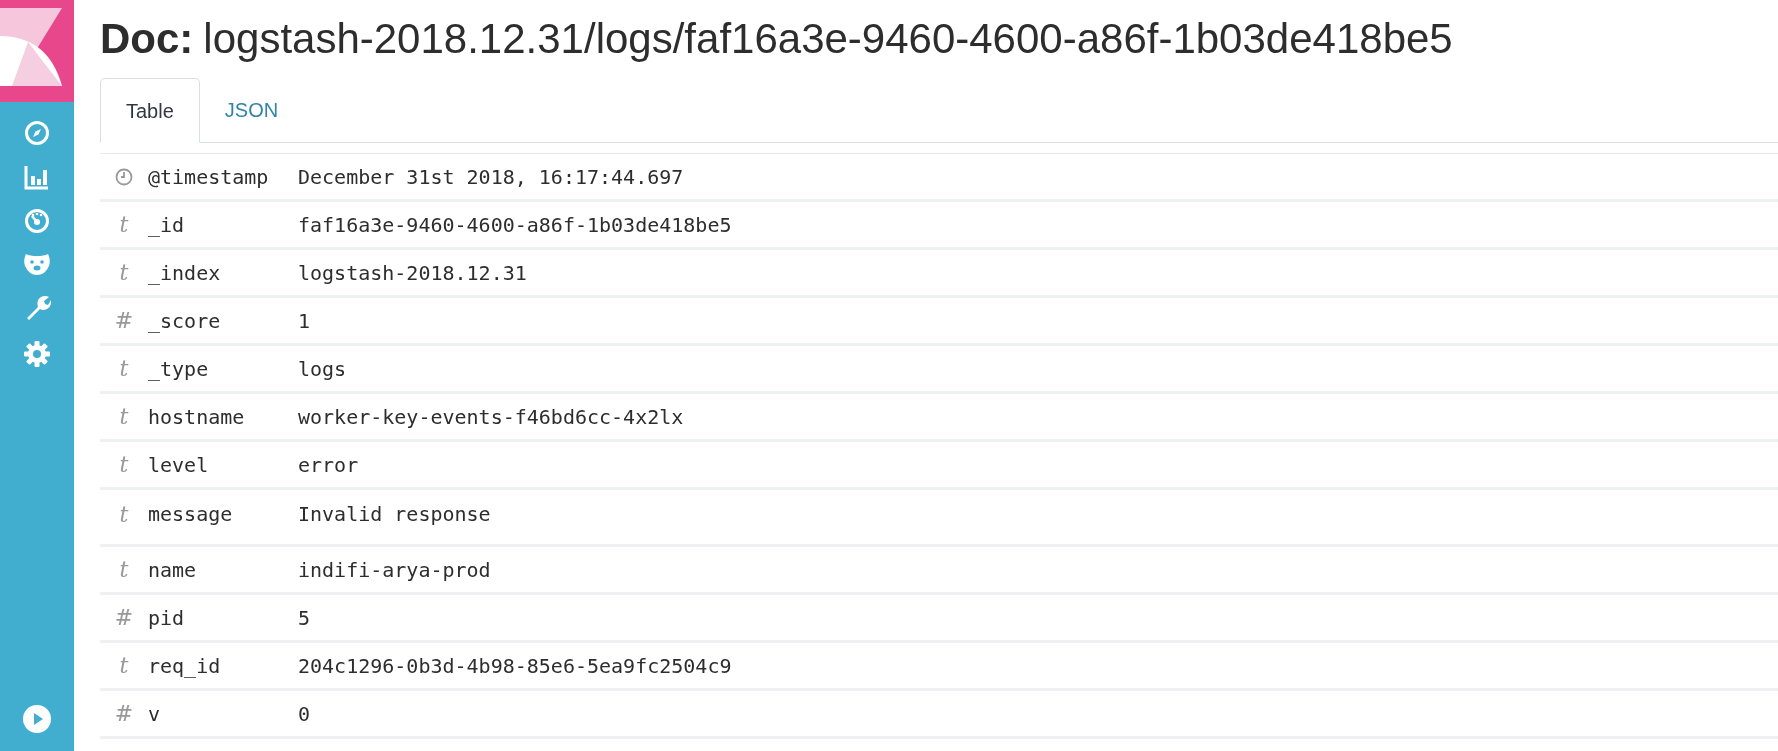 The image size is (1778, 751). What do you see at coordinates (515, 225) in the screenshot?
I see `field-value: faf16a3e-9460-4600-a86f-1b03de418be5` at bounding box center [515, 225].